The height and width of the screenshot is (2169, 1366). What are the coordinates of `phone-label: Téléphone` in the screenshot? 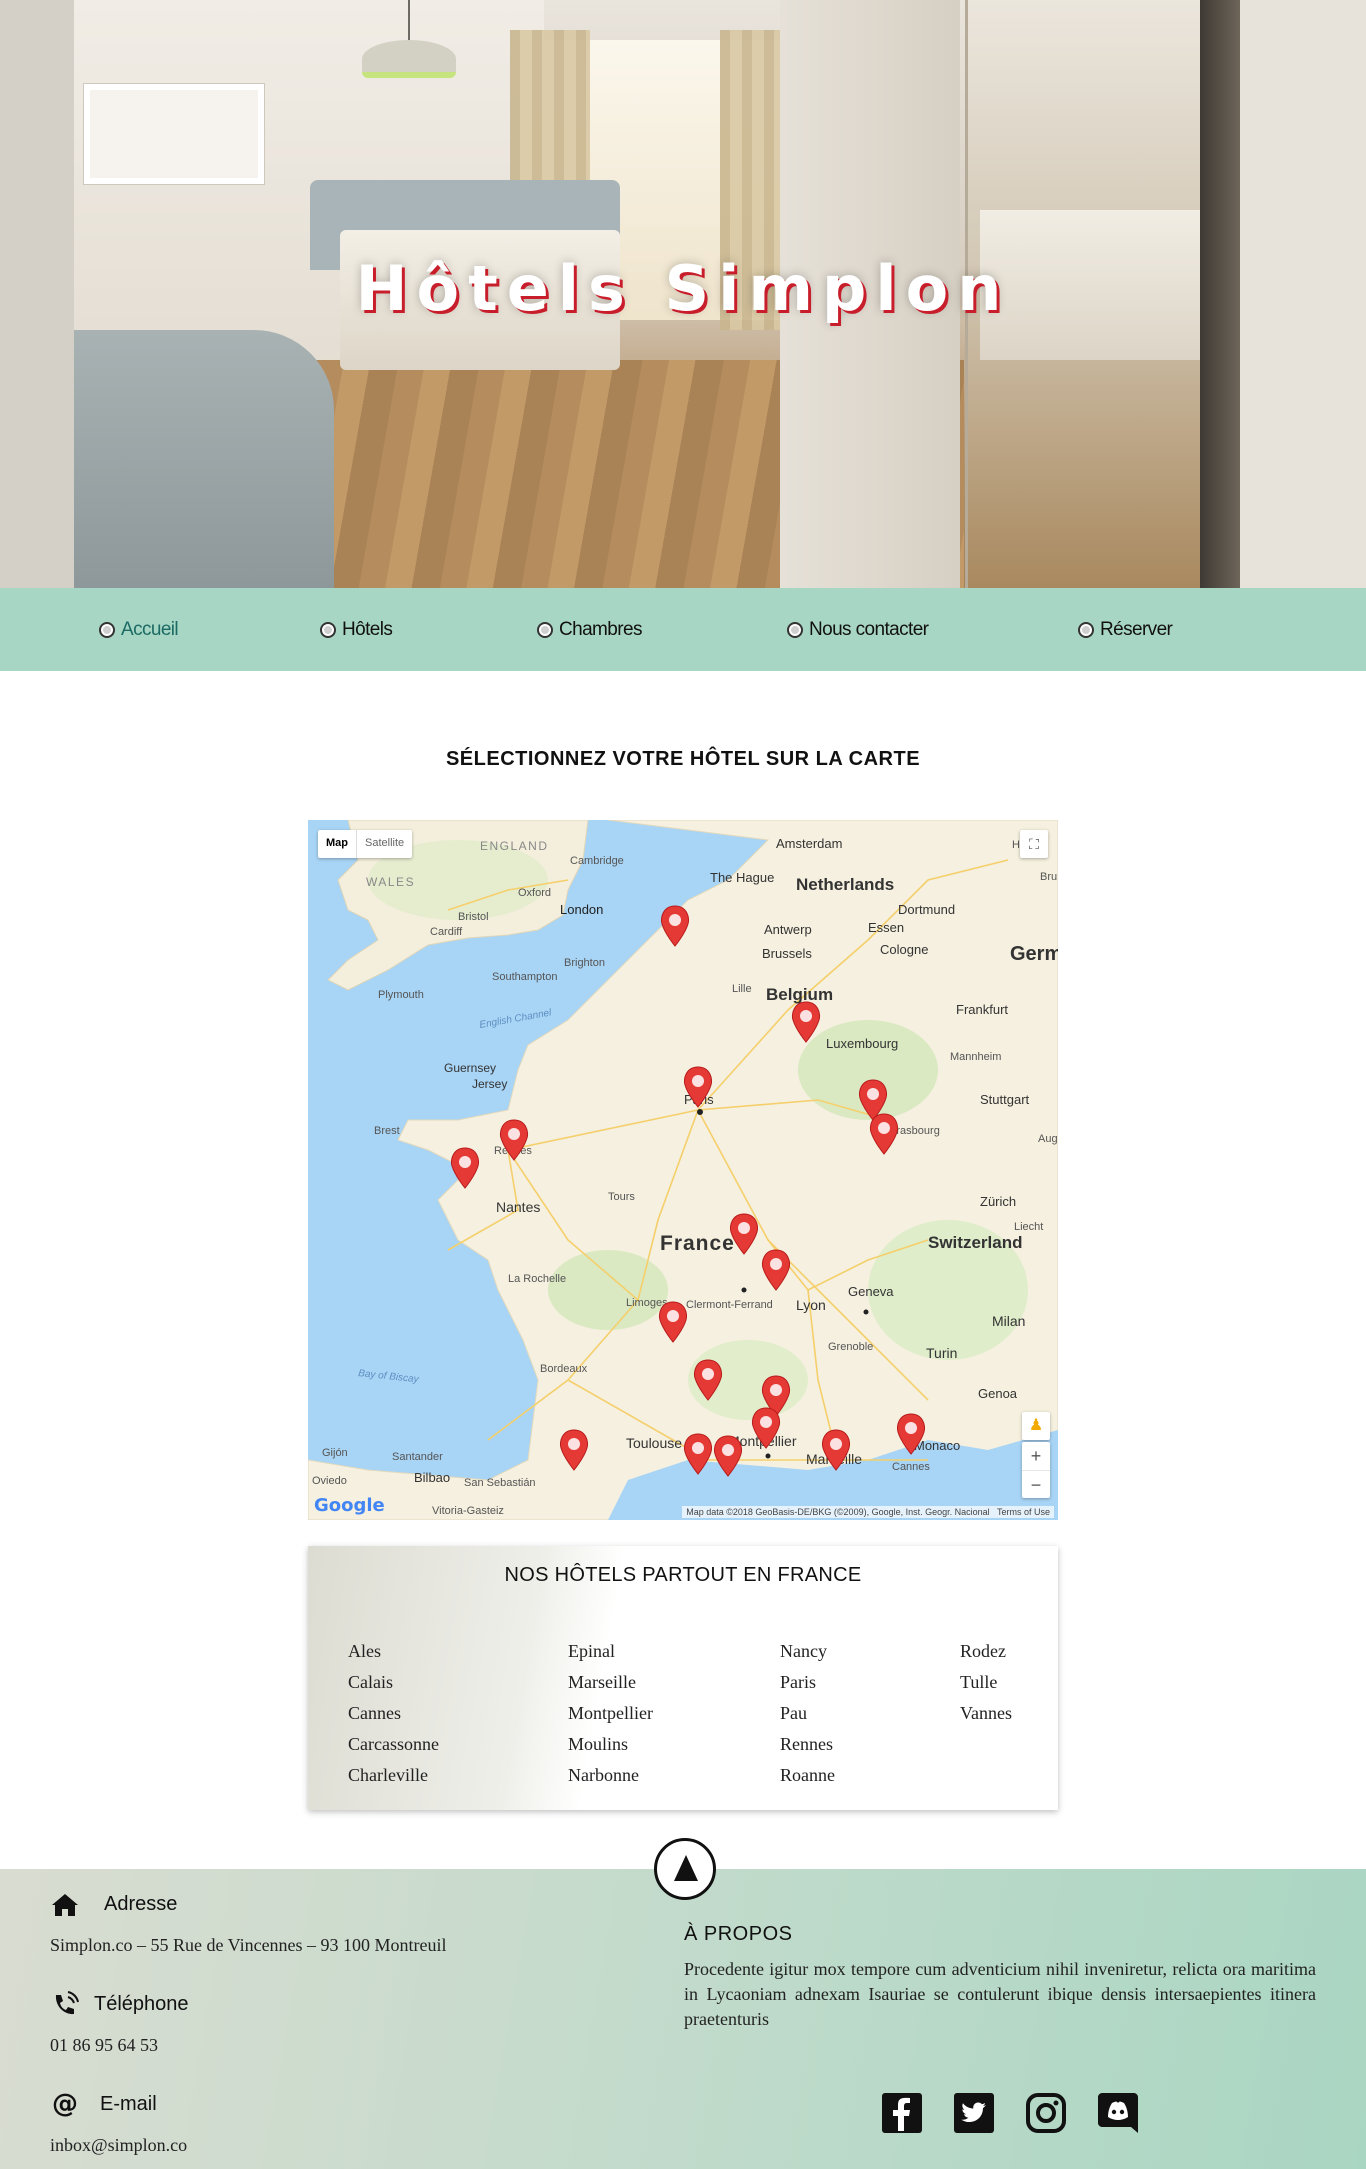 It's located at (141, 2004).